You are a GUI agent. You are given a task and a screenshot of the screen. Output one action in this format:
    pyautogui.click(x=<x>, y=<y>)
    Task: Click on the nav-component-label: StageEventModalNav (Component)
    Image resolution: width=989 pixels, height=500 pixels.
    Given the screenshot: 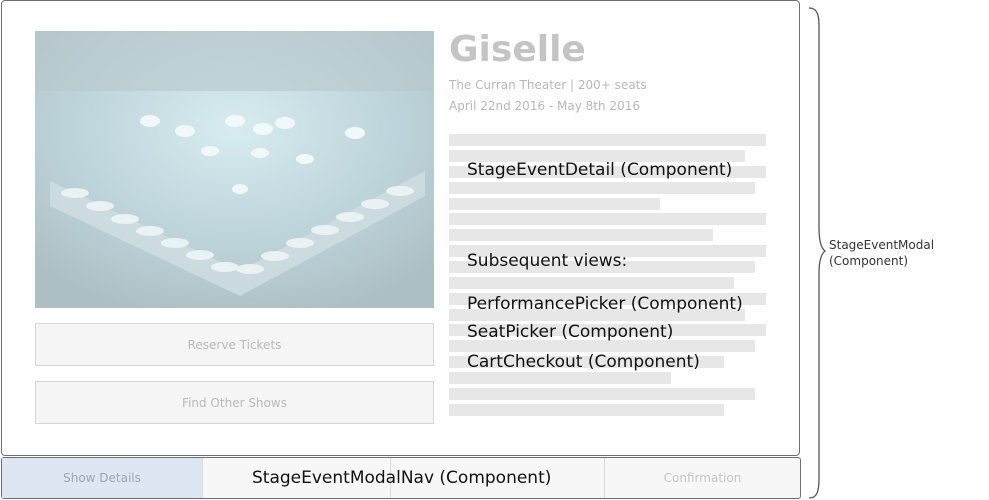 What is the action you would take?
    pyautogui.click(x=402, y=478)
    